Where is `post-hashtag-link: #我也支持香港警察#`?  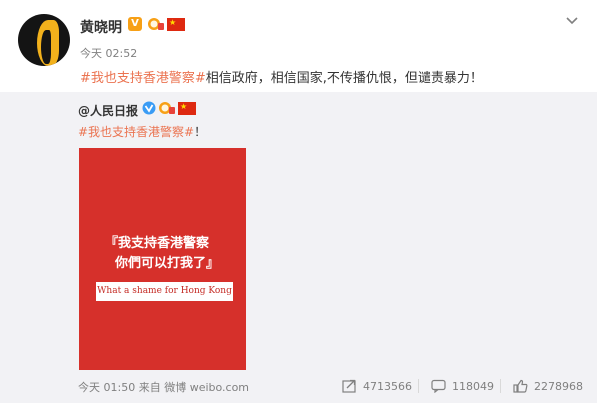
post-hashtag-link: #我也支持香港警察# is located at coordinates (143, 78).